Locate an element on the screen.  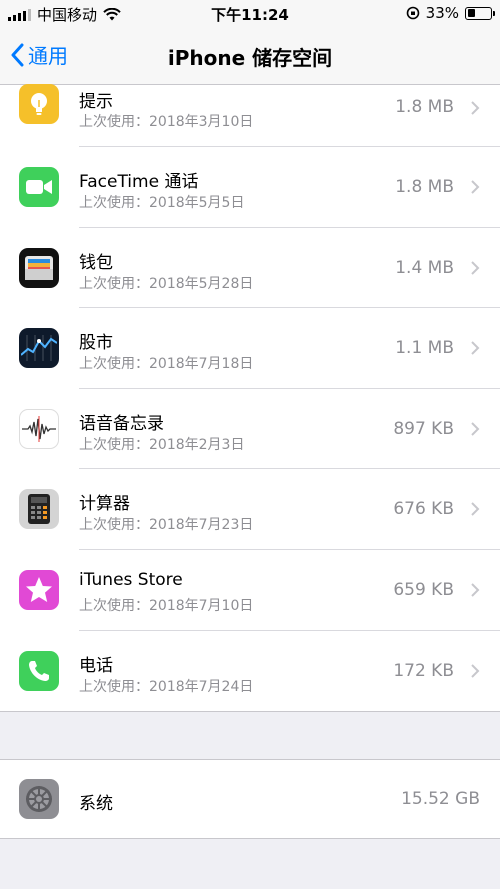
stocks-icon is located at coordinates (39, 348).